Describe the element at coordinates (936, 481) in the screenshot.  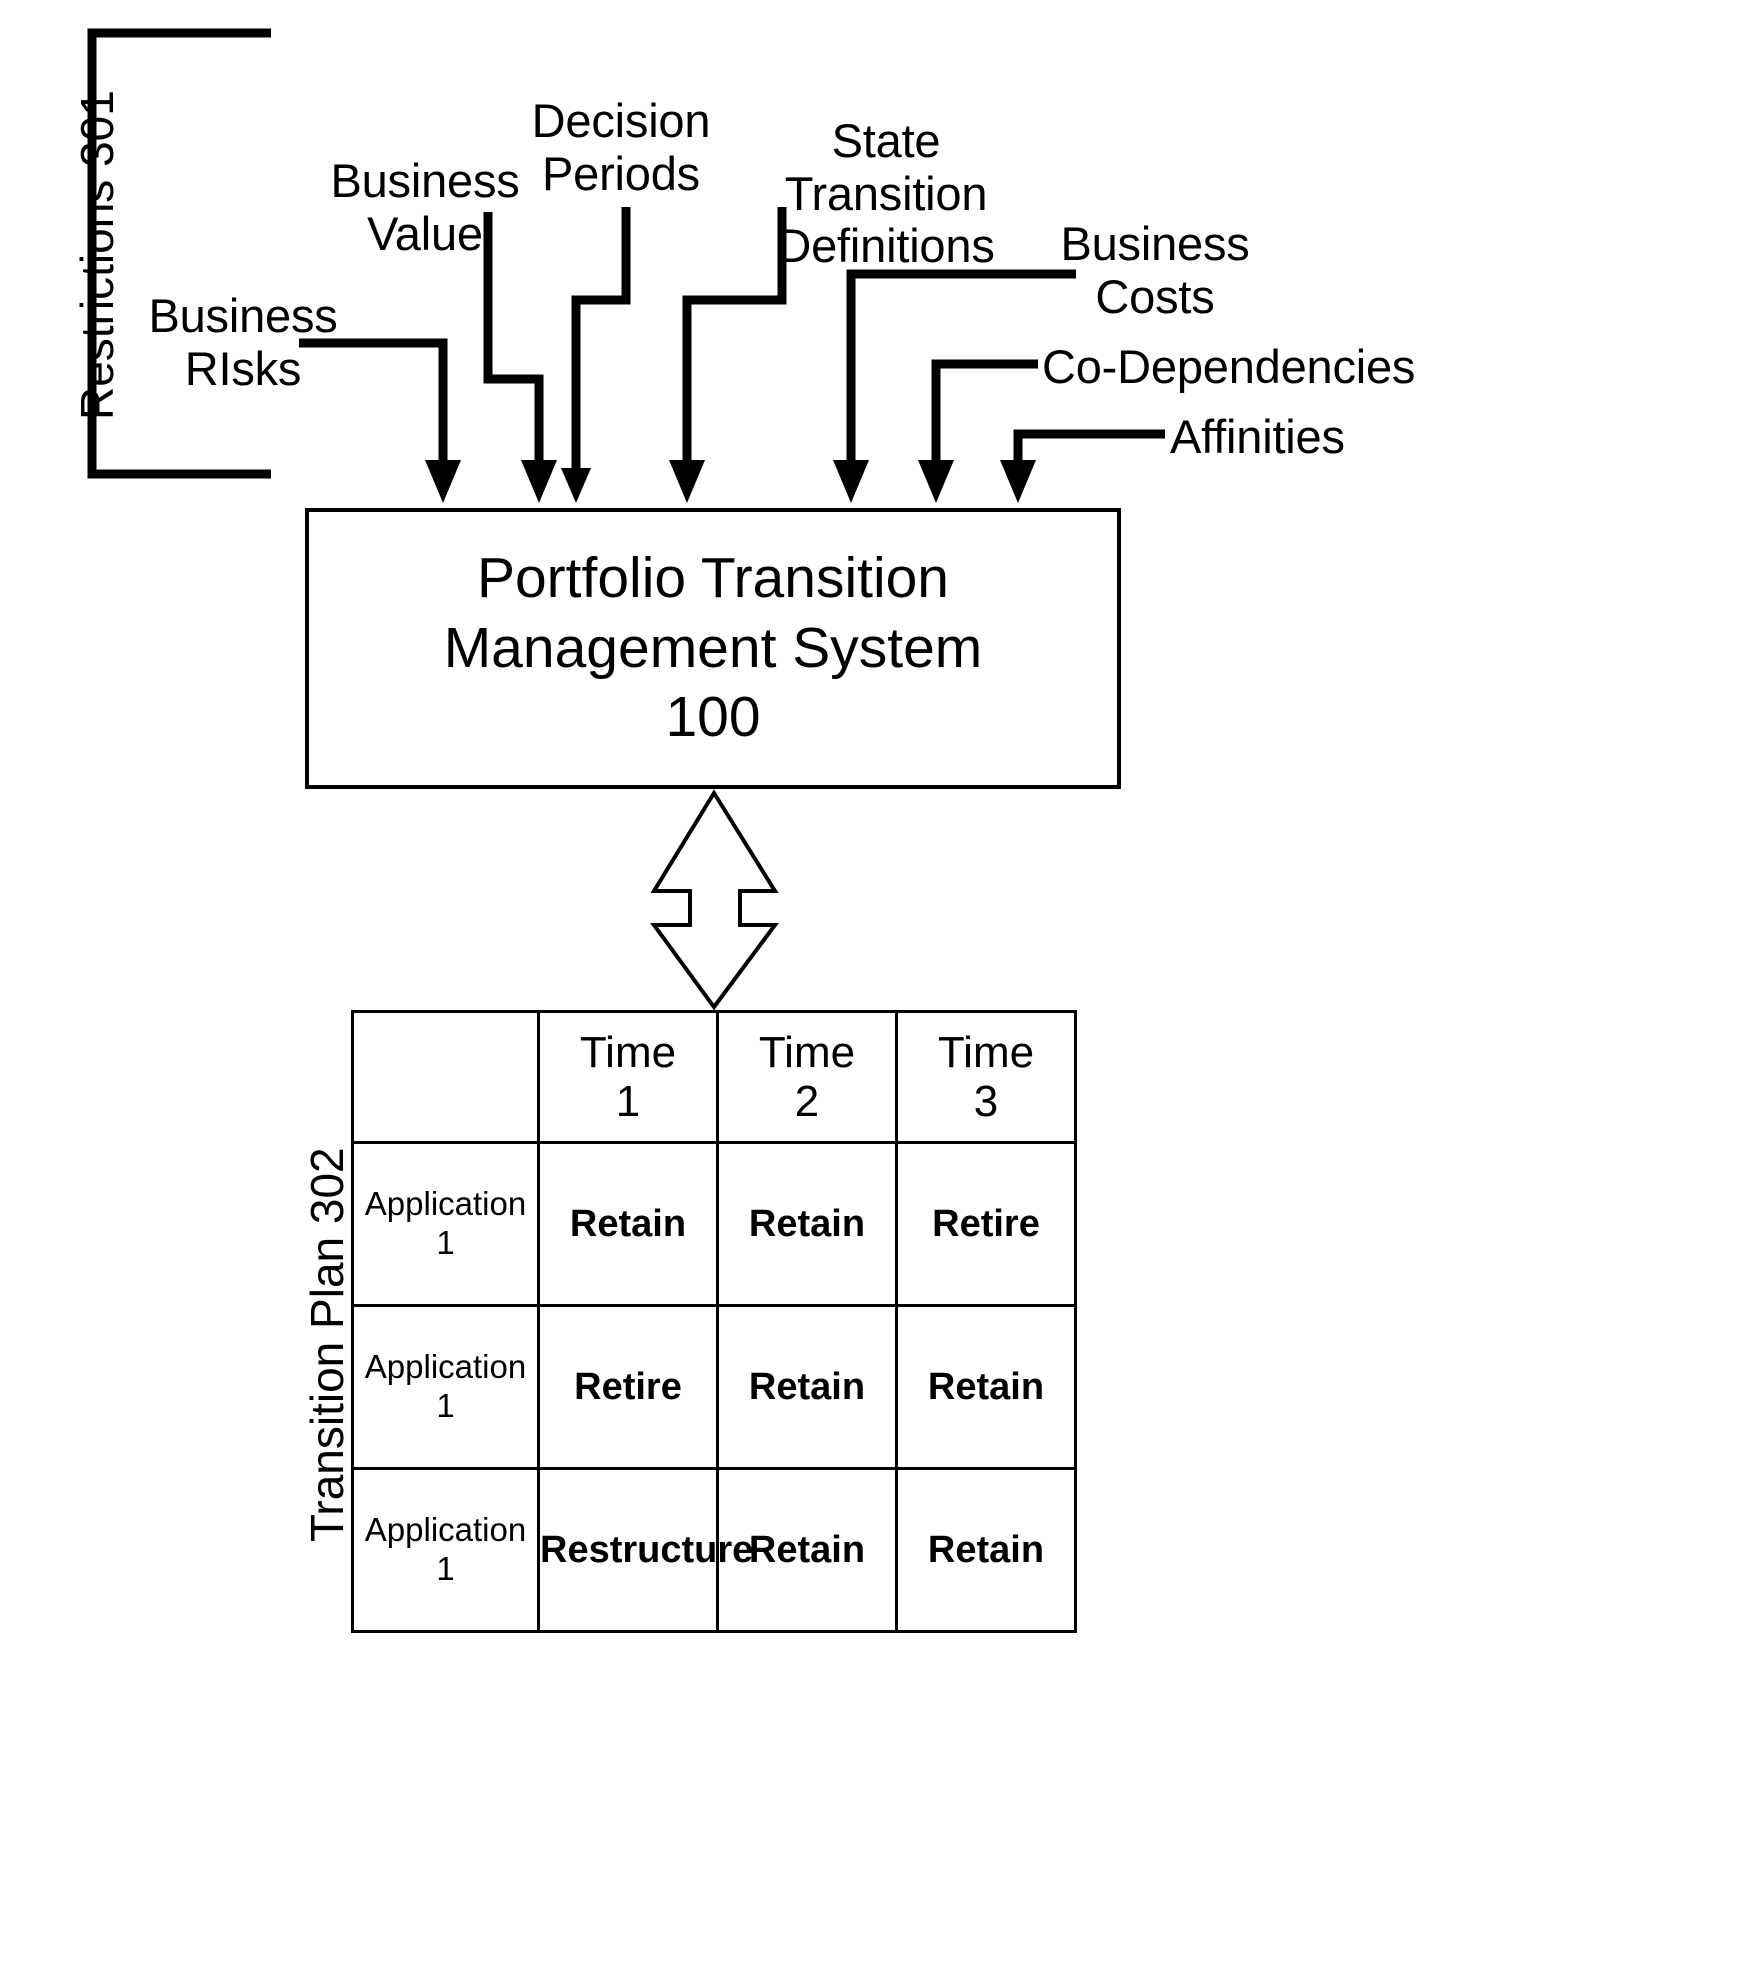
I see `arrowhead-co-dependencies` at that location.